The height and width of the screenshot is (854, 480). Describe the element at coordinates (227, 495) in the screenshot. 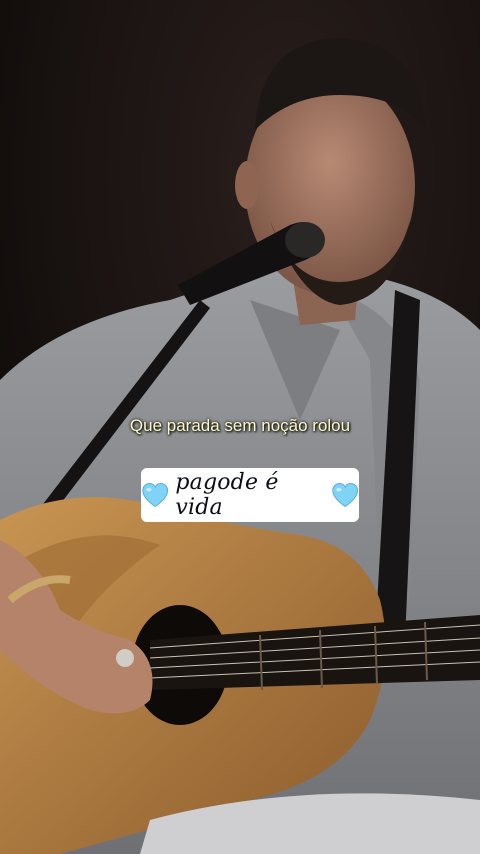

I see `sticker-text: pagode é vida` at that location.